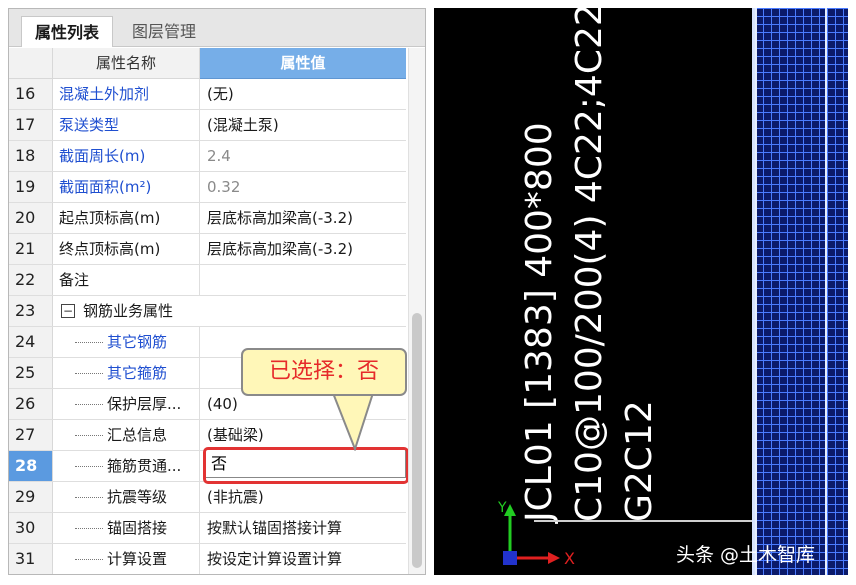  What do you see at coordinates (126, 94) in the screenshot?
I see `property-name: 混凝土外加剂` at bounding box center [126, 94].